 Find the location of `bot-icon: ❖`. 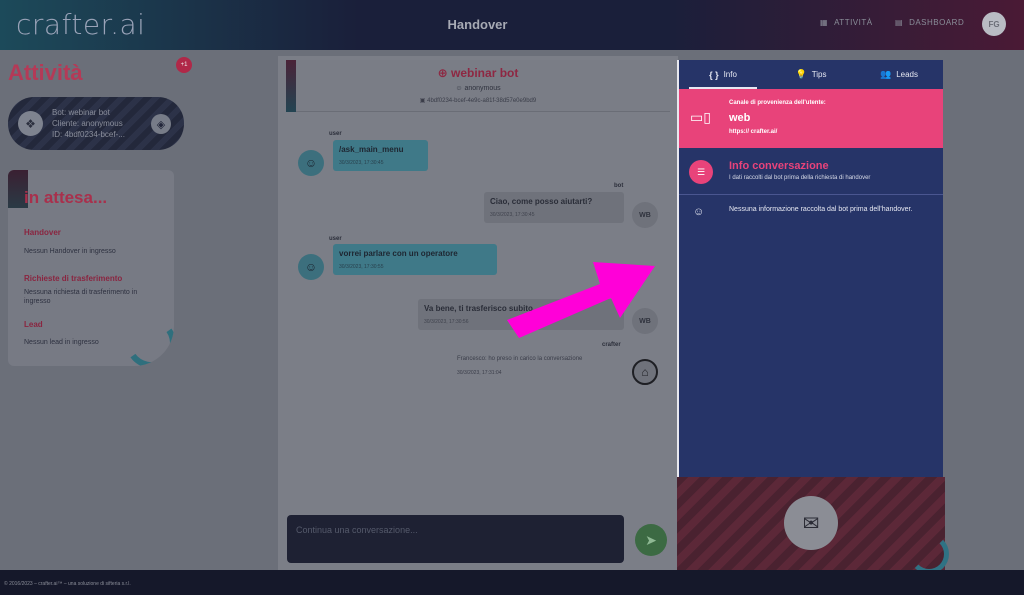

bot-icon: ❖ is located at coordinates (30, 123).